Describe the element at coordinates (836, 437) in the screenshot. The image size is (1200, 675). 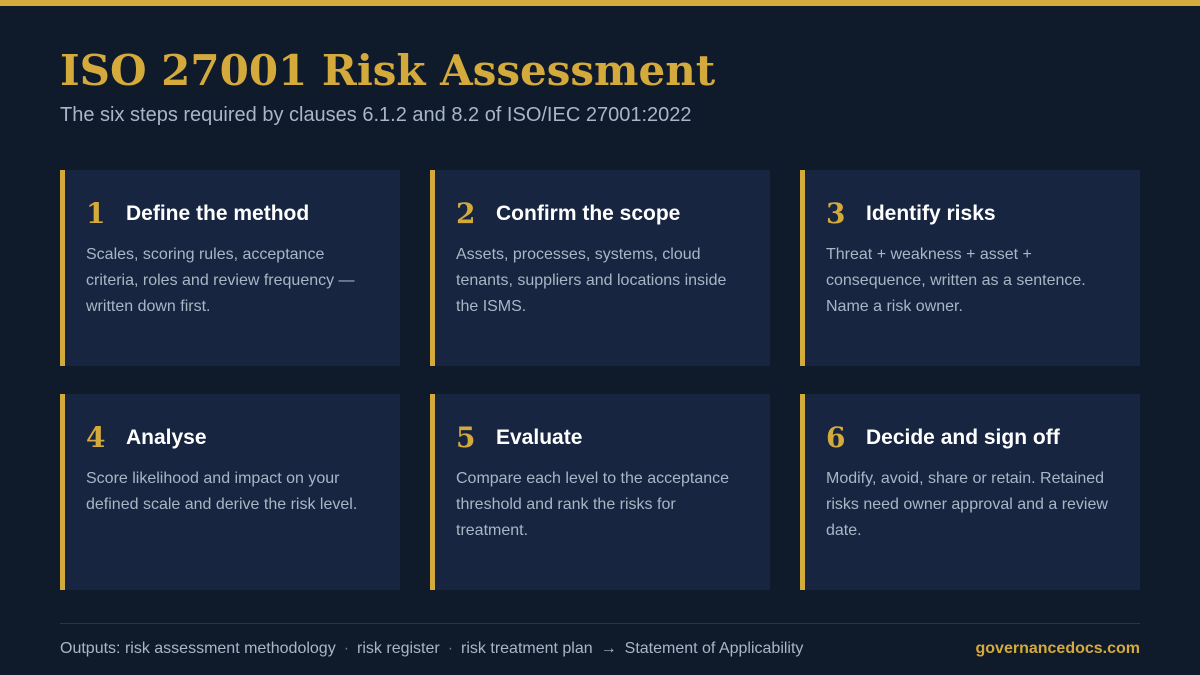
I see `step-number: 6` at that location.